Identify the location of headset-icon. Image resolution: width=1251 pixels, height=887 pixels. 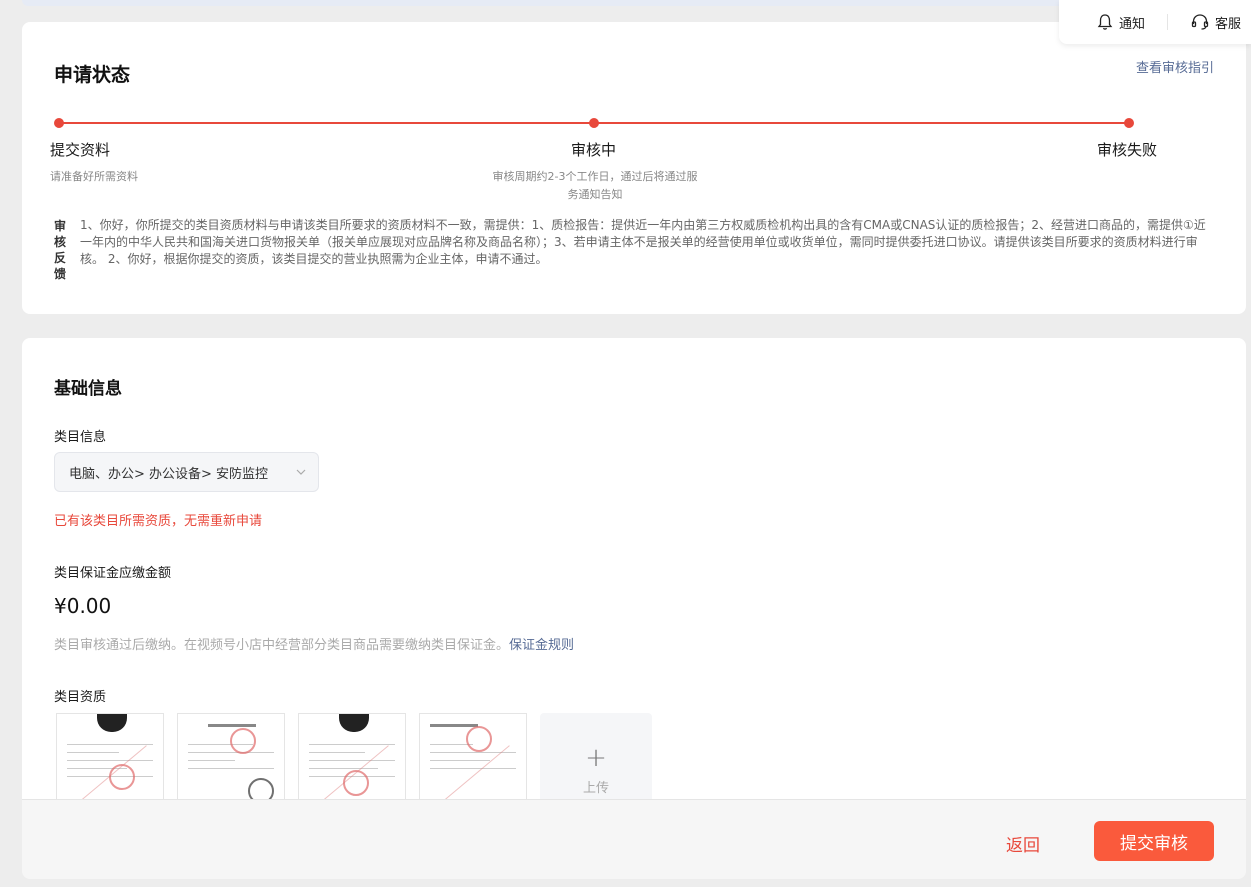
(1200, 22).